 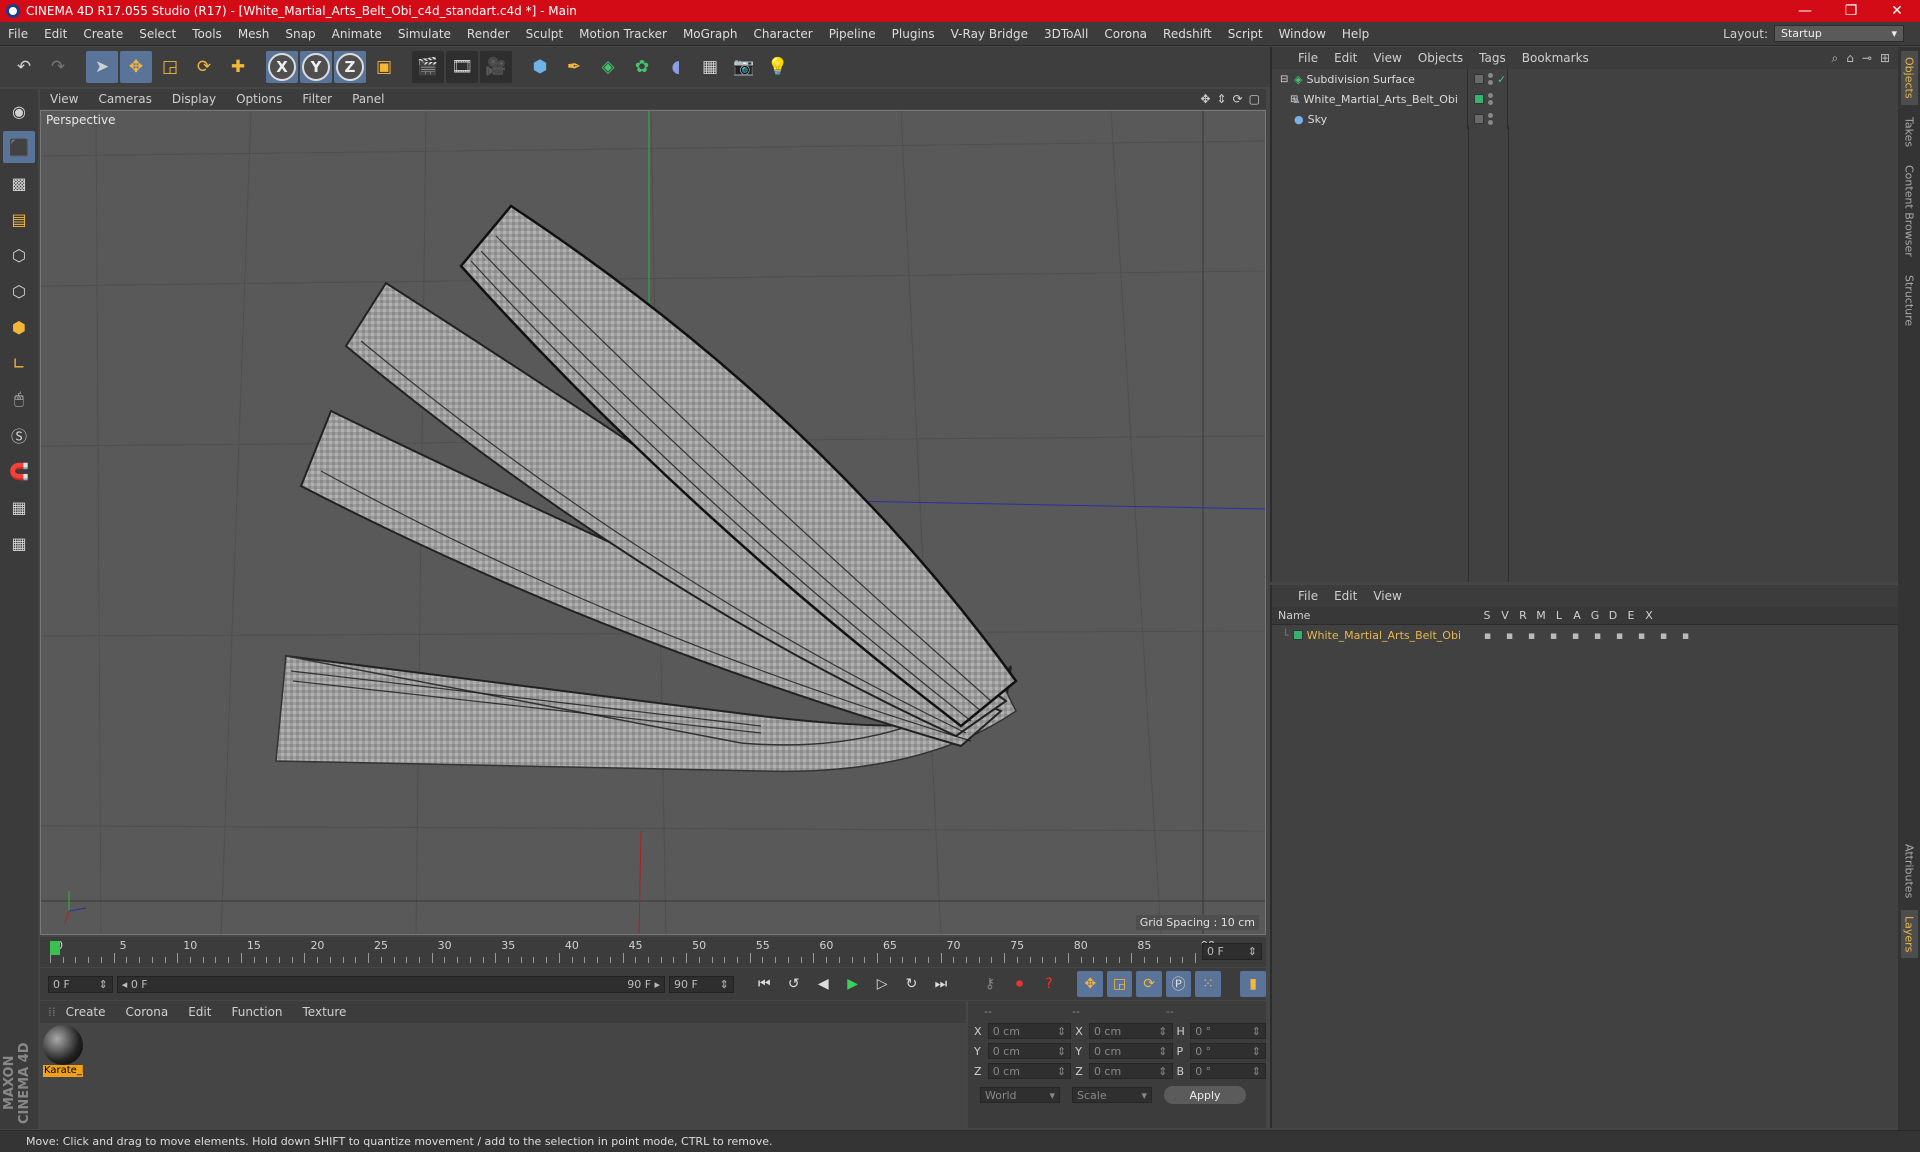 I want to click on manager-icon: ▪, so click(x=1554, y=635).